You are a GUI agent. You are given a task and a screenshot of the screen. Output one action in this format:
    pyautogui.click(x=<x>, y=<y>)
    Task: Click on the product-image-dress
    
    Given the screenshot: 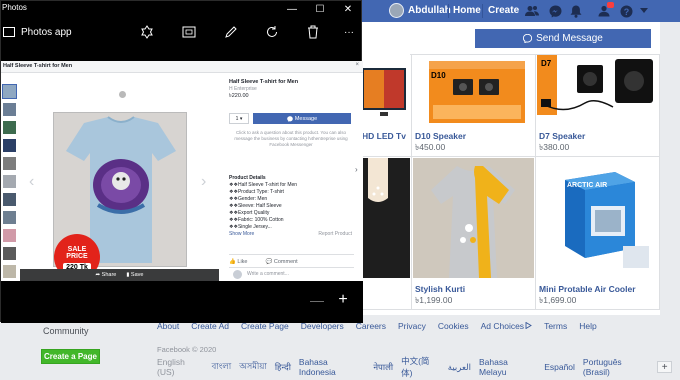 What is the action you would take?
    pyautogui.click(x=386, y=218)
    